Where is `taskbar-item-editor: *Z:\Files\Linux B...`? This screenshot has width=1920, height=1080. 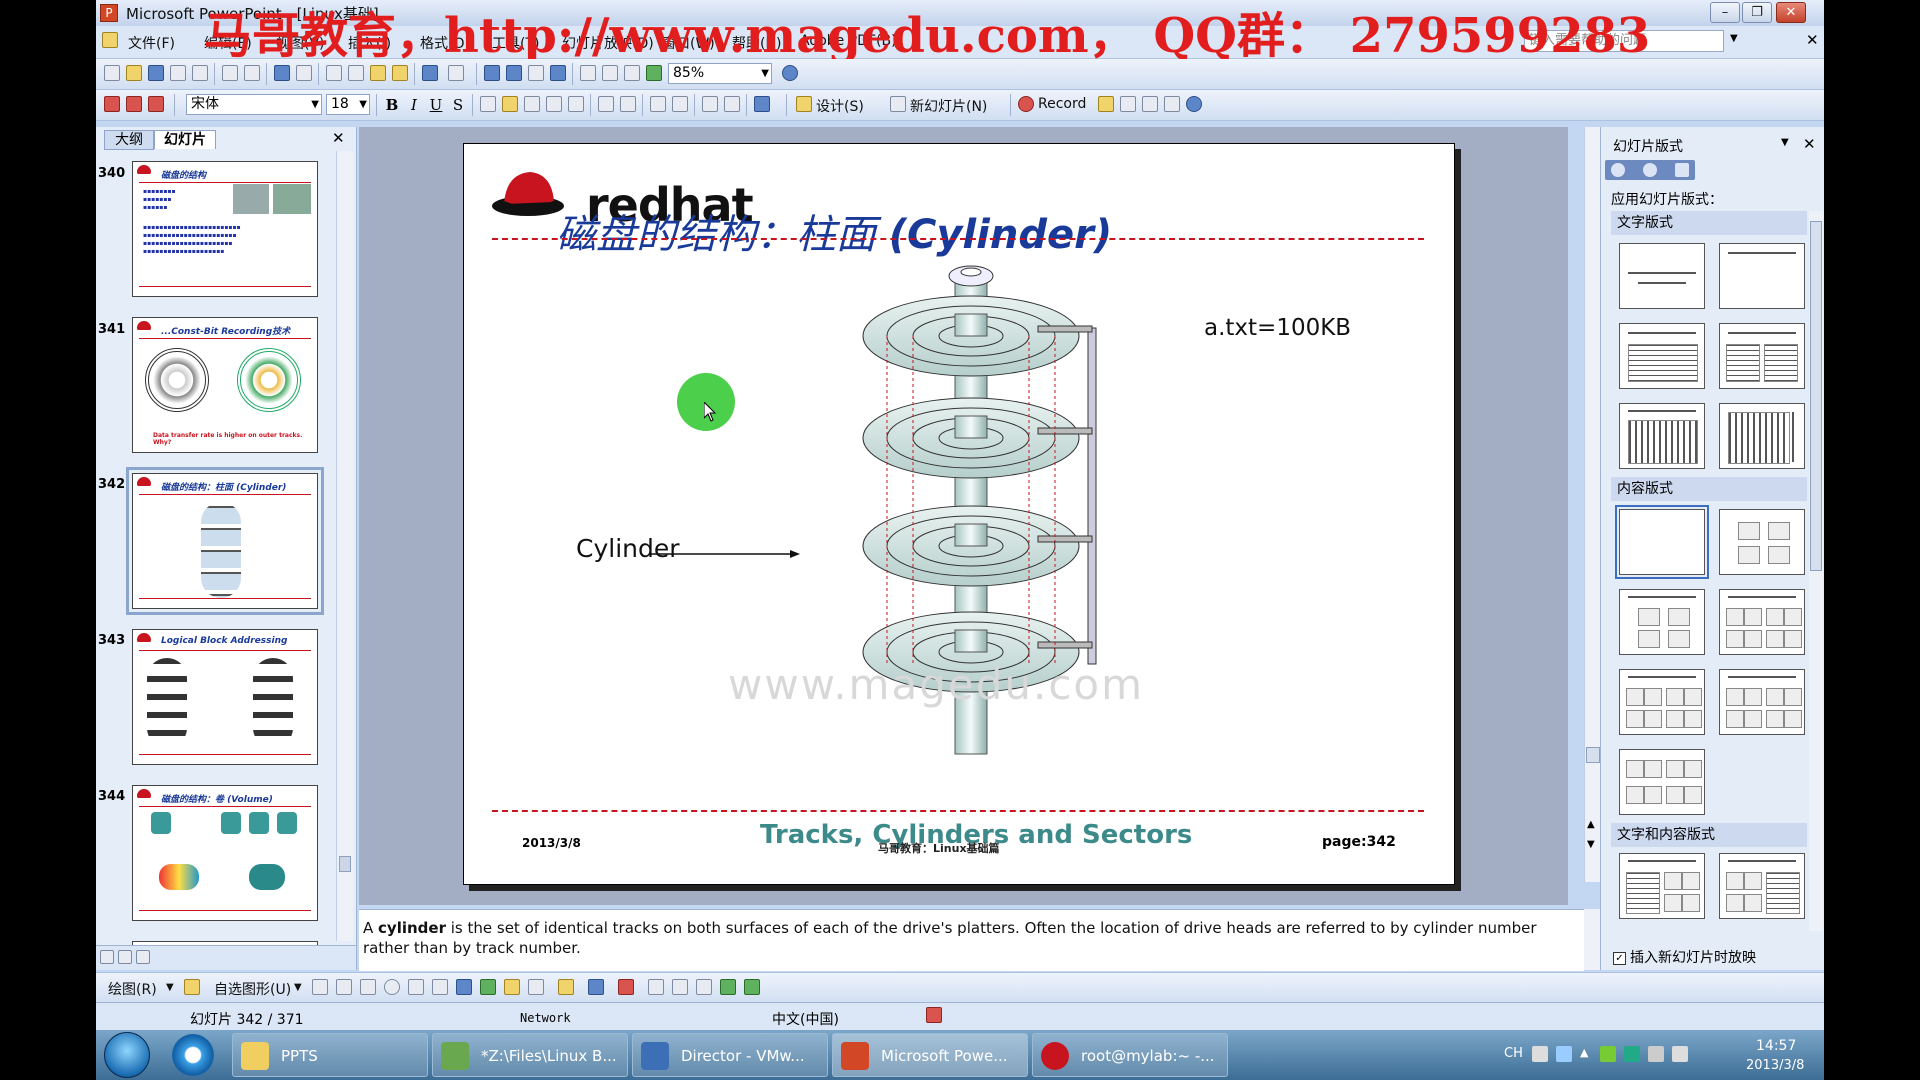
taskbar-item-editor: *Z:\Files\Linux B... is located at coordinates (530, 1055).